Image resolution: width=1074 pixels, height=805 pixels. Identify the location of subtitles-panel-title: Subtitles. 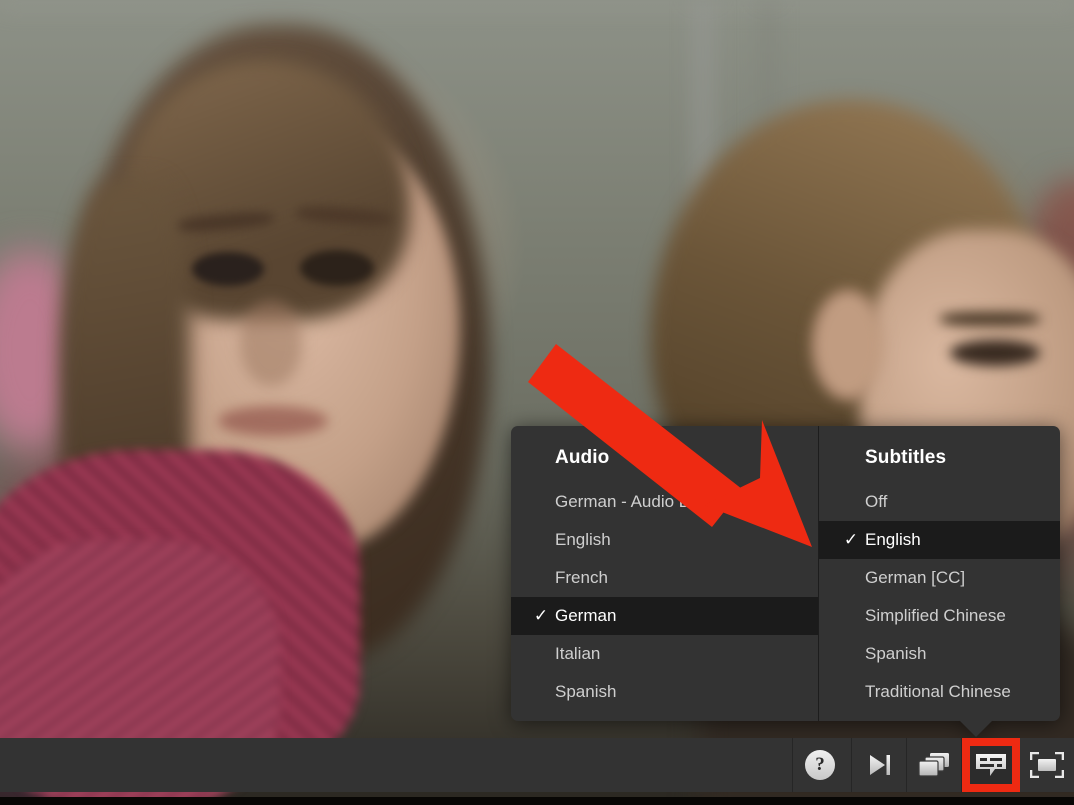
(906, 457).